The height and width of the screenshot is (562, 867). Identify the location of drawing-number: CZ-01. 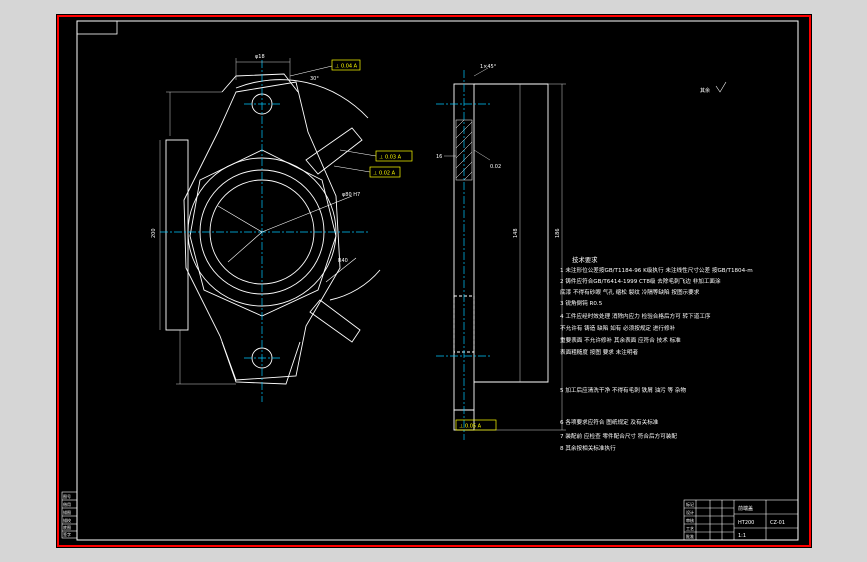
(777, 523).